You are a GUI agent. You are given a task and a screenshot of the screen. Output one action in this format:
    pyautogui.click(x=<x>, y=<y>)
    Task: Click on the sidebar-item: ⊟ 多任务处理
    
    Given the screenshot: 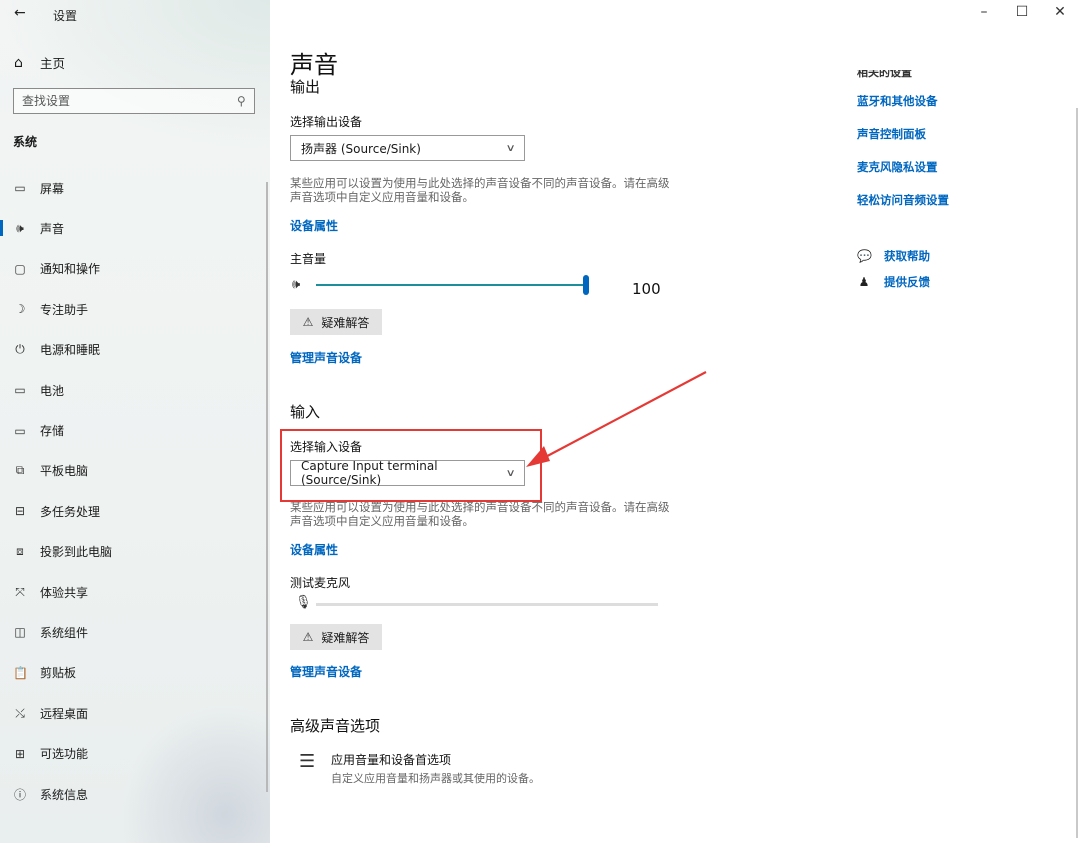 What is the action you would take?
    pyautogui.click(x=133, y=511)
    